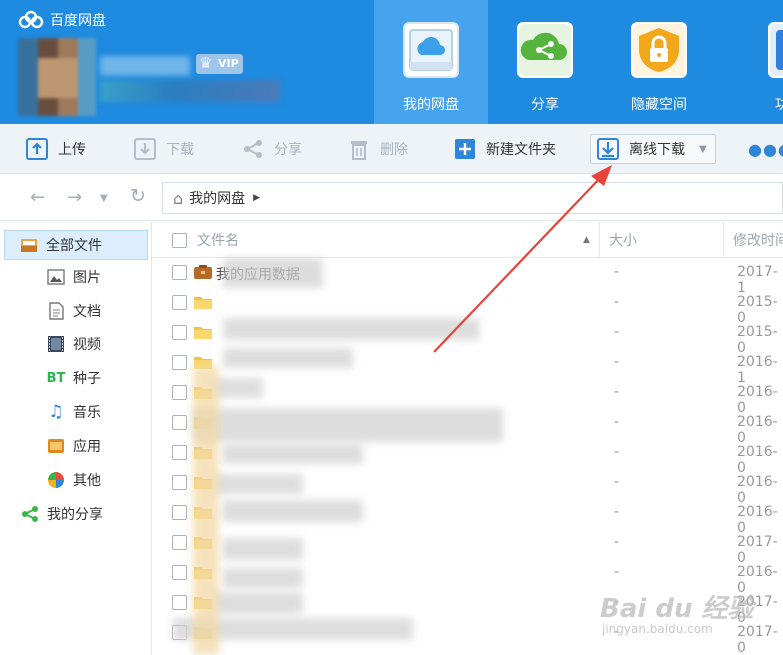 Image resolution: width=783 pixels, height=655 pixels. I want to click on column-modified: 修改时间, so click(758, 240).